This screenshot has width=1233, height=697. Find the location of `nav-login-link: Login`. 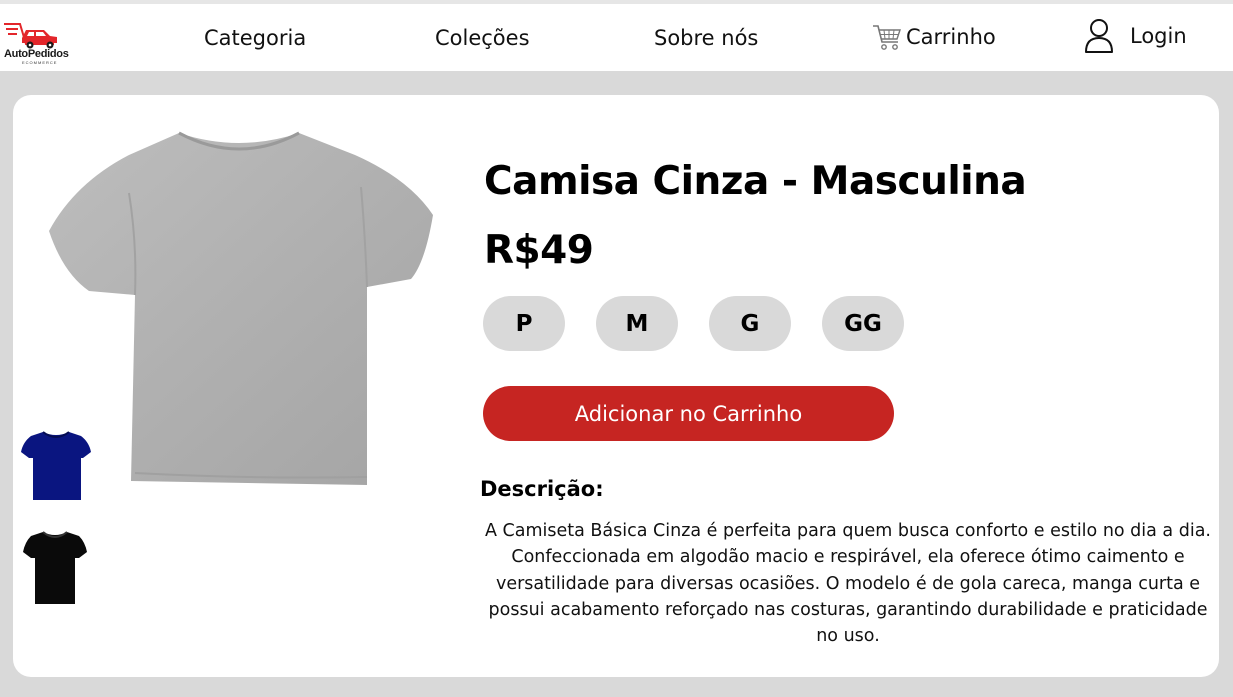

nav-login-link: Login is located at coordinates (1135, 36).